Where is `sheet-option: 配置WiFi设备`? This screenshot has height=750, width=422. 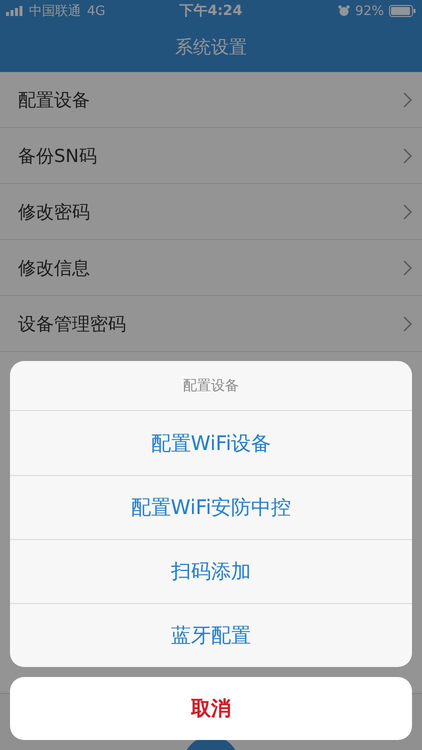 sheet-option: 配置WiFi设备 is located at coordinates (211, 443).